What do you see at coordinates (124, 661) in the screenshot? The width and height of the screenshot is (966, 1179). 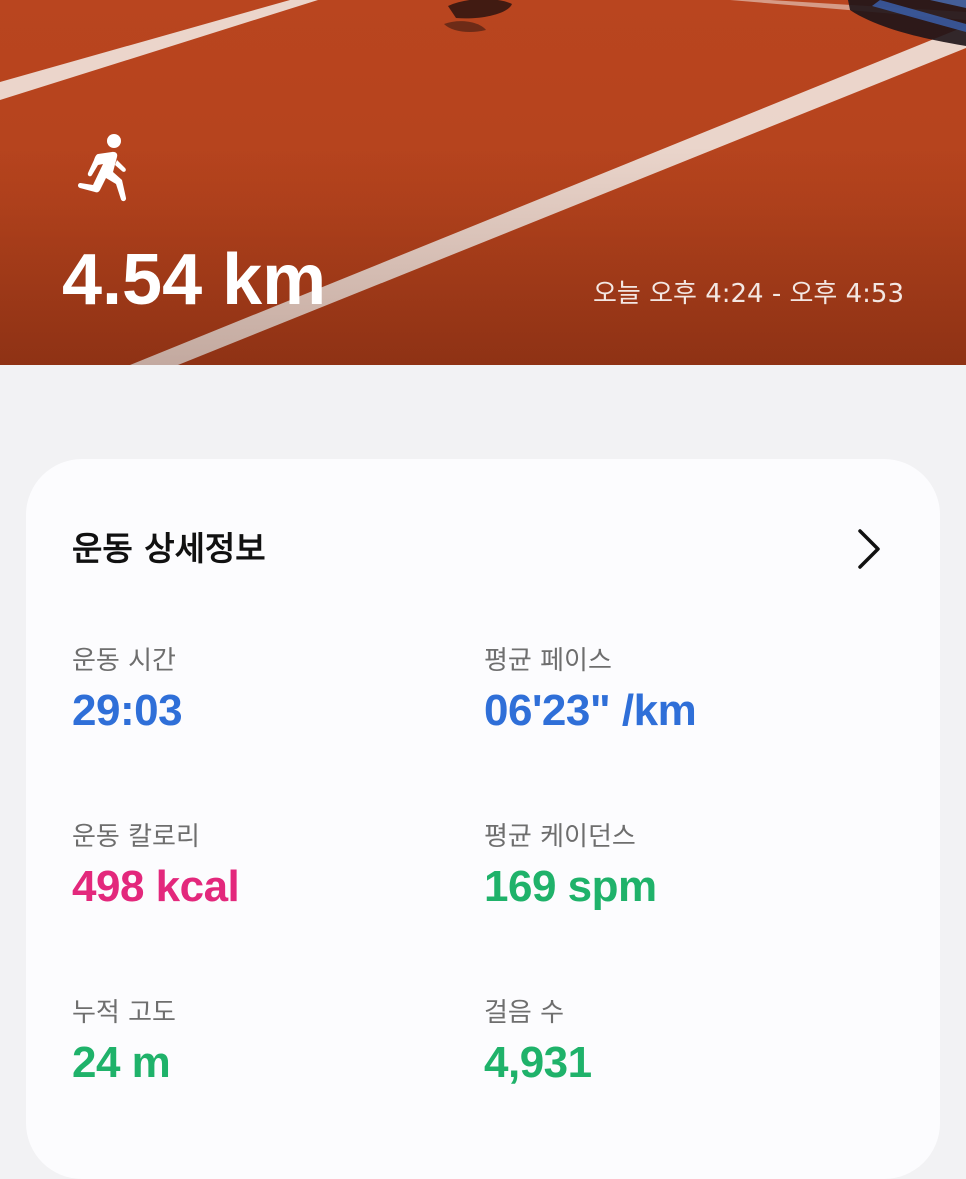 I see `stat-label: 운동 시간` at bounding box center [124, 661].